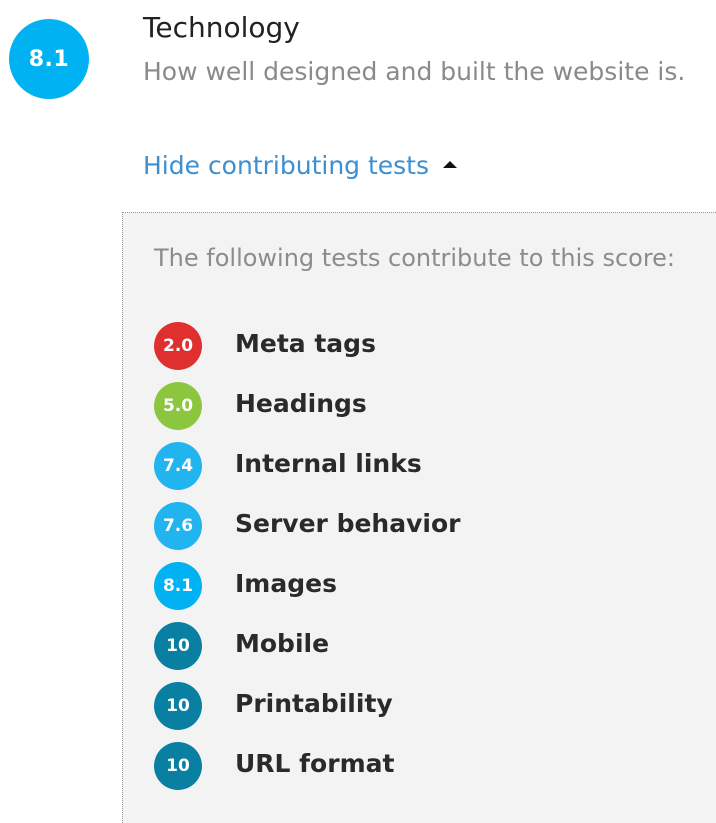  I want to click on test-score-badge: 8.1, so click(178, 586).